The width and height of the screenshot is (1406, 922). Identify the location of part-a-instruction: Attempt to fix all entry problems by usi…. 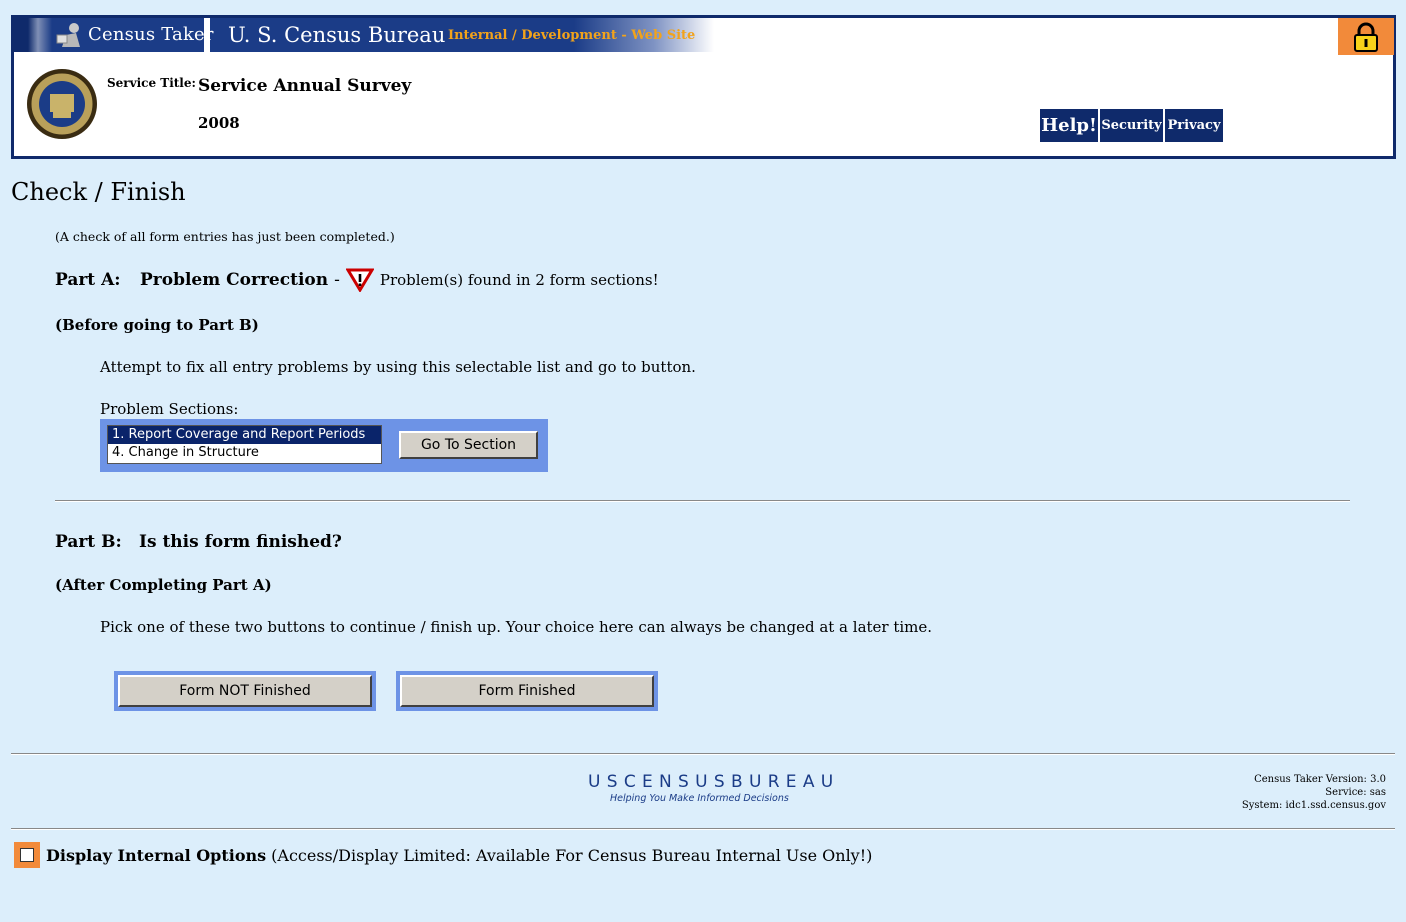
(398, 367).